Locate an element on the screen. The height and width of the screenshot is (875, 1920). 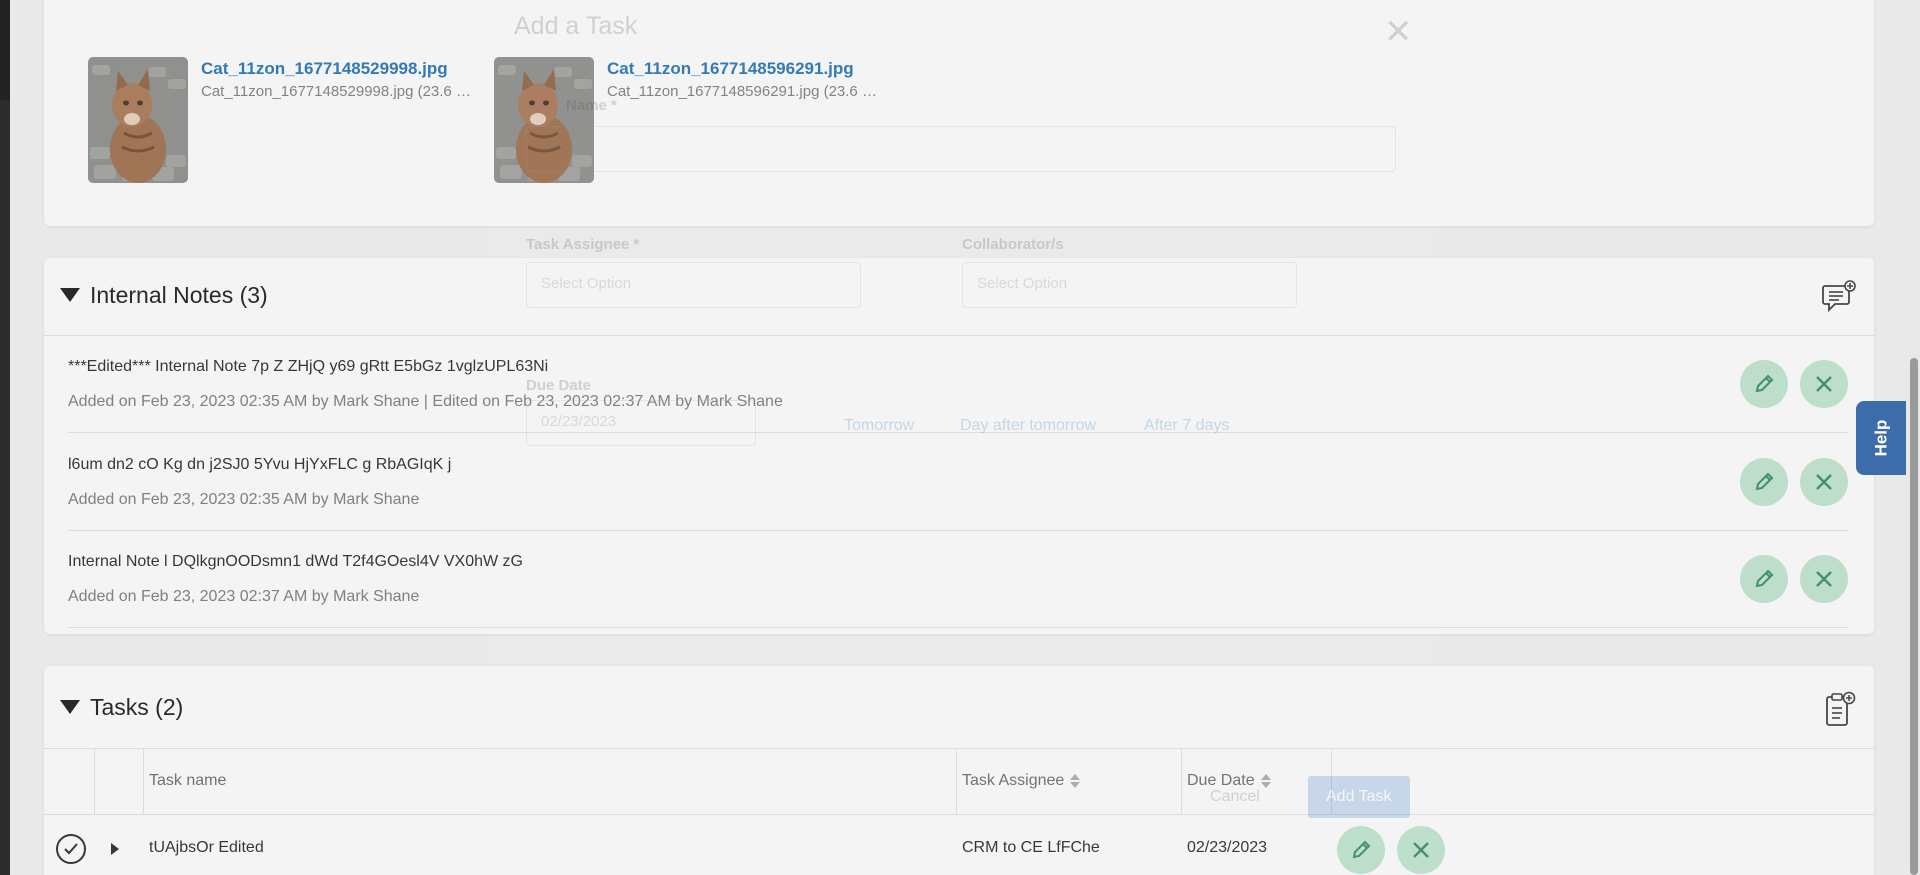
task-name-label: Name * is located at coordinates (591, 105).